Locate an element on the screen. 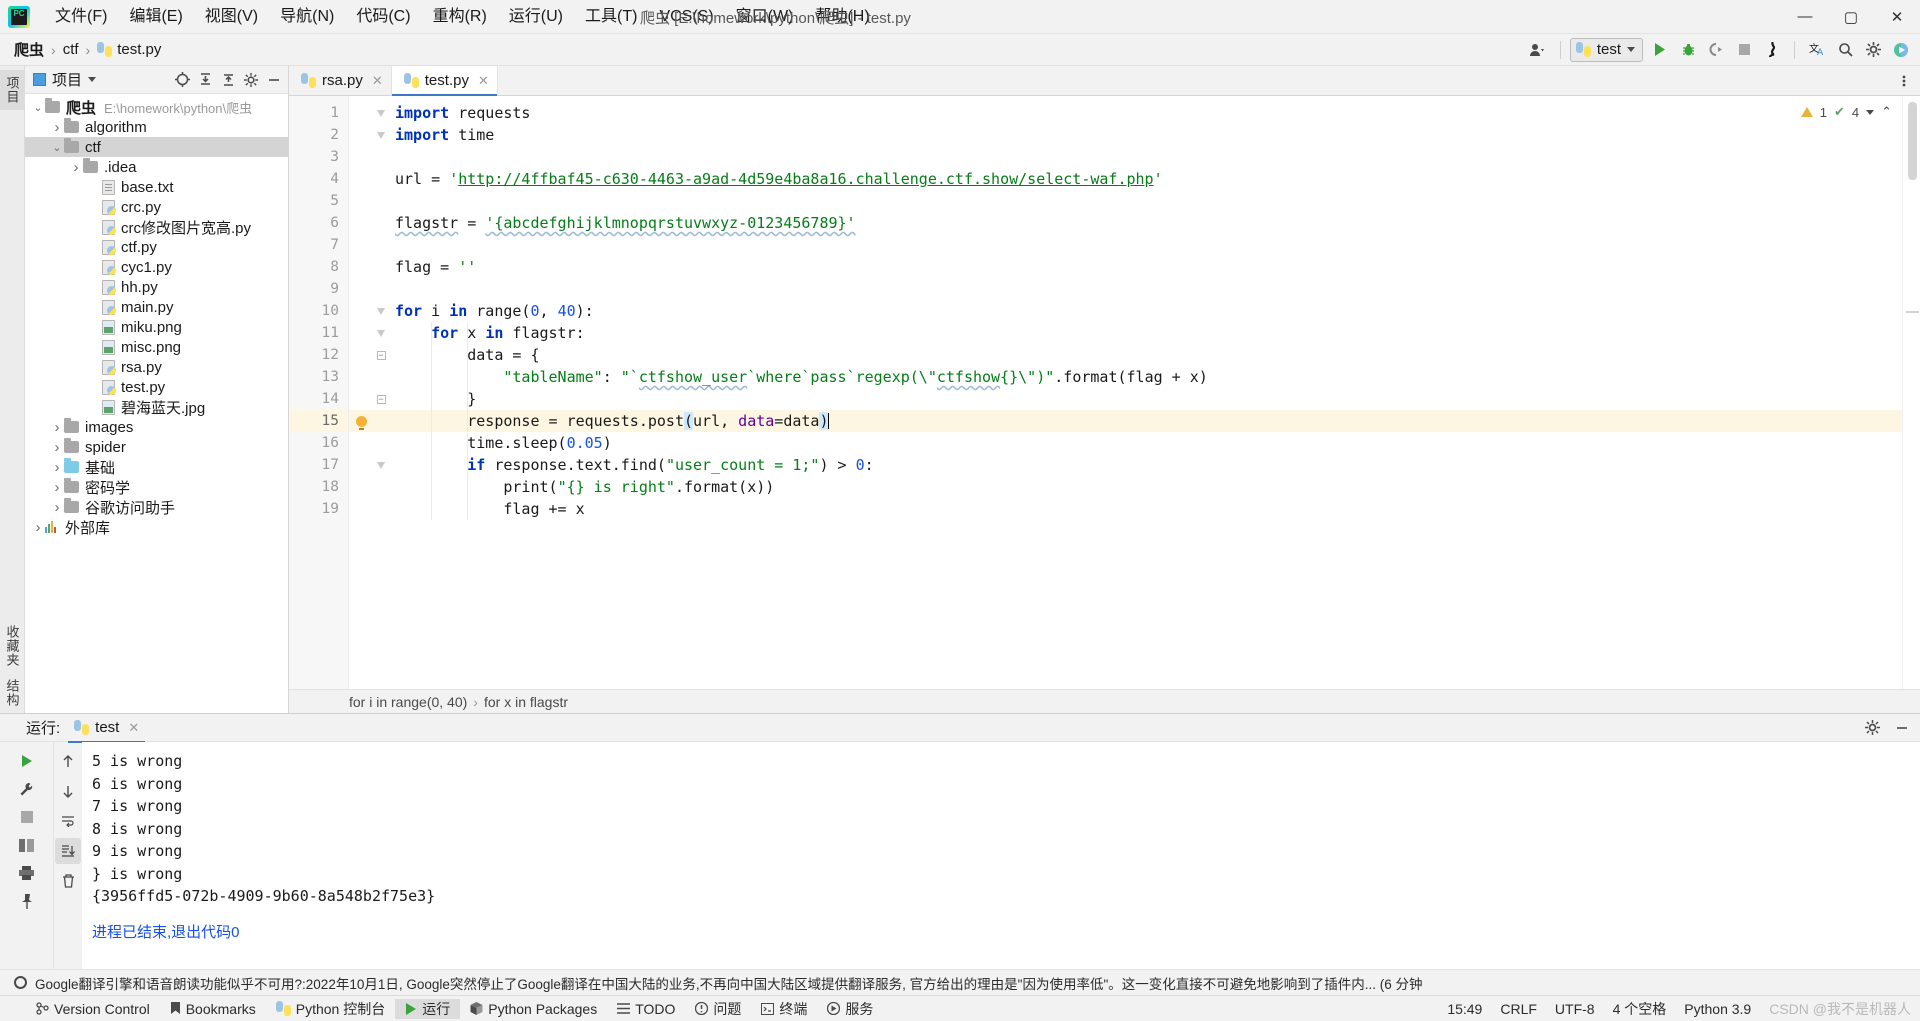 Image resolution: width=1920 pixels, height=1021 pixels. tool-tab-favorites: 收藏夹 is located at coordinates (12, 646).